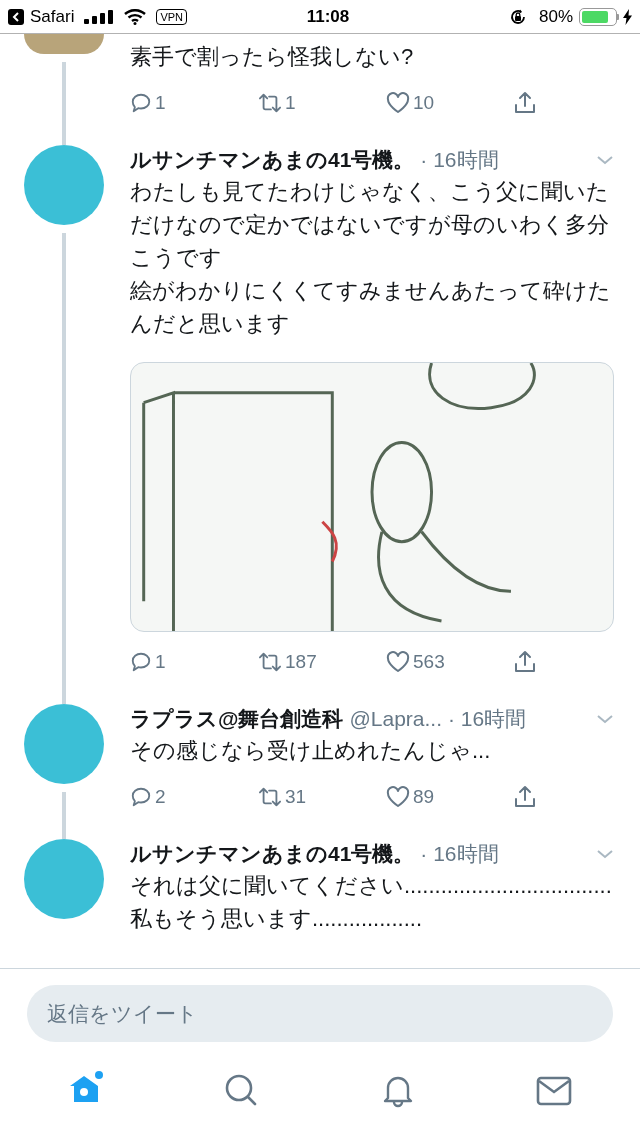 The height and width of the screenshot is (1138, 640). What do you see at coordinates (135, 16) in the screenshot?
I see `wifi-icon` at bounding box center [135, 16].